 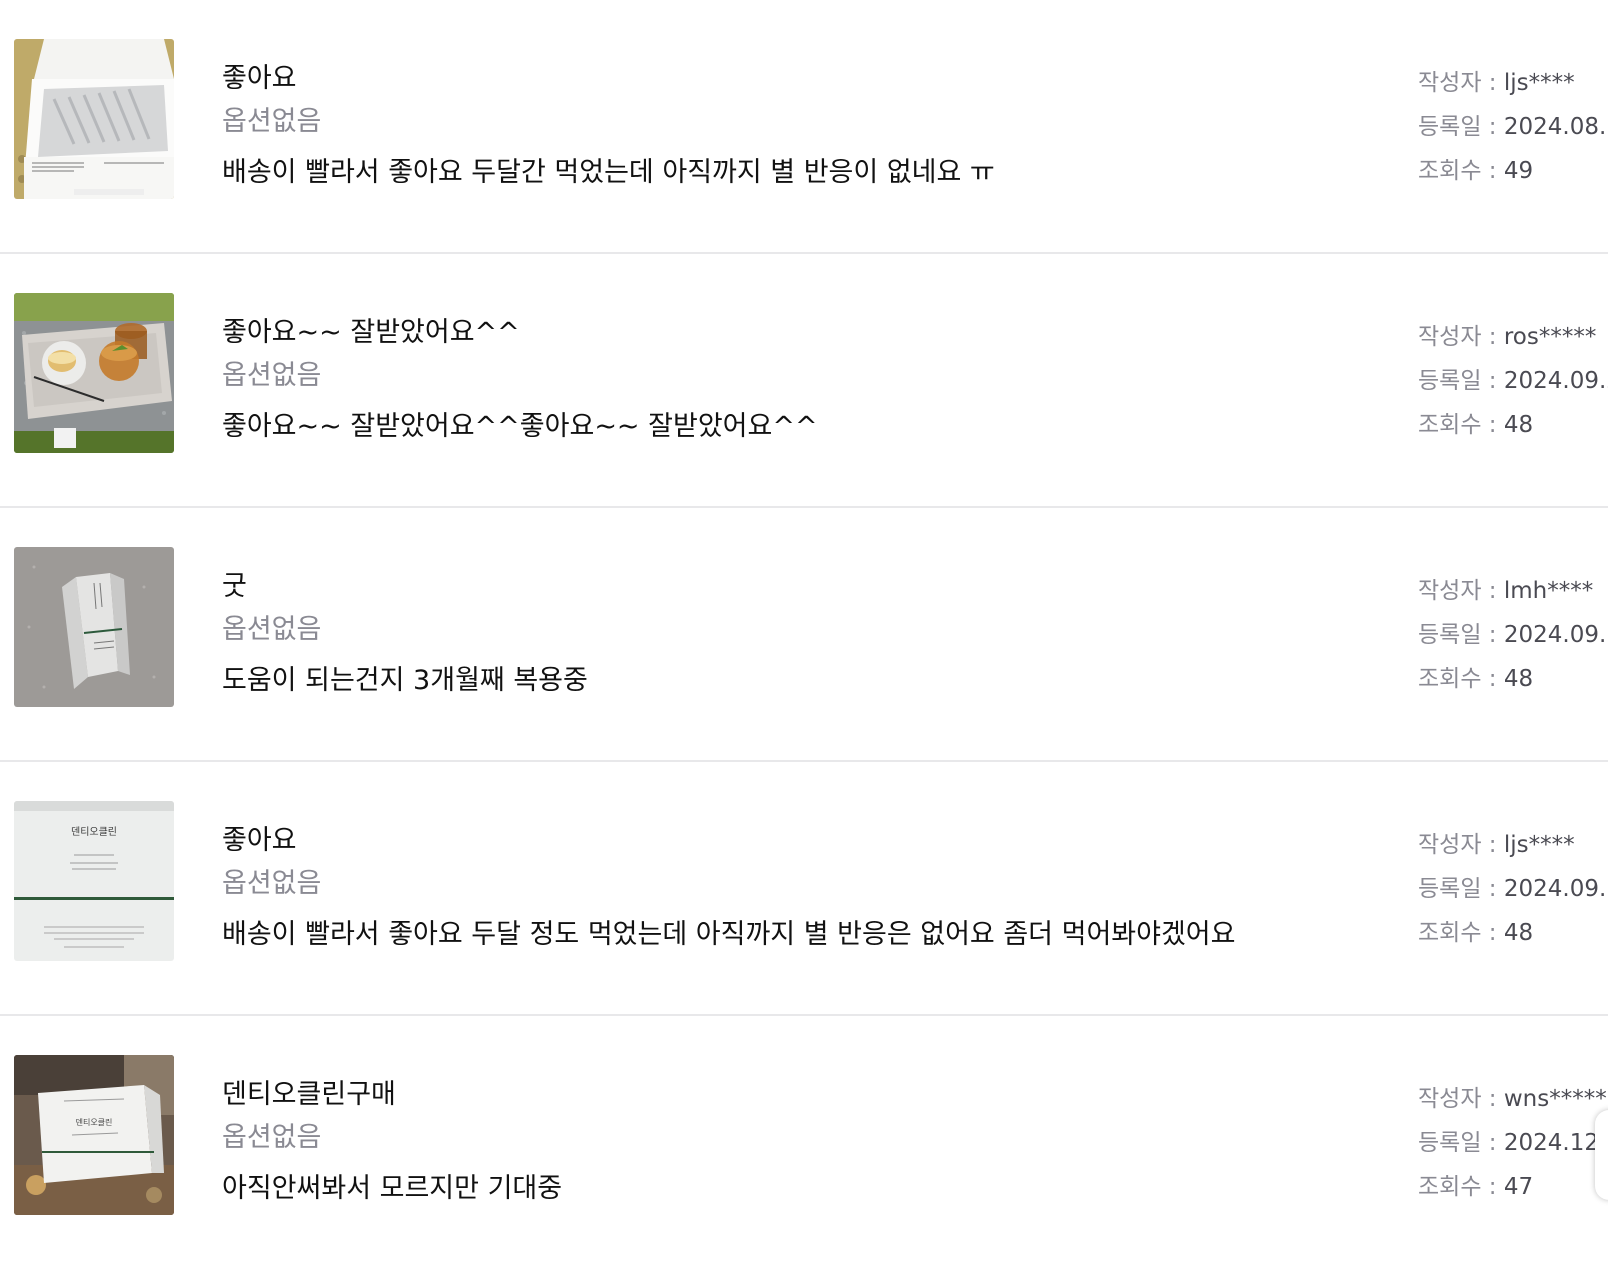 What do you see at coordinates (1555, 381) in the screenshot?
I see `date-value: 2024.09.2` at bounding box center [1555, 381].